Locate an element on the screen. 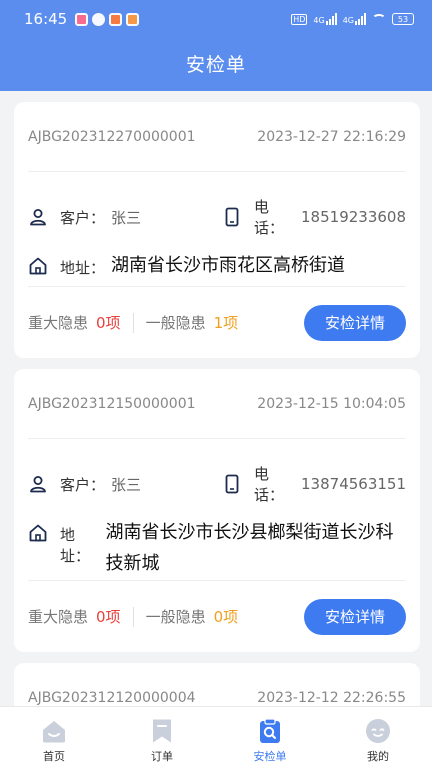 The width and height of the screenshot is (432, 768). status-bar: 16:45 HD 4G 4G 53 is located at coordinates (216, 19).